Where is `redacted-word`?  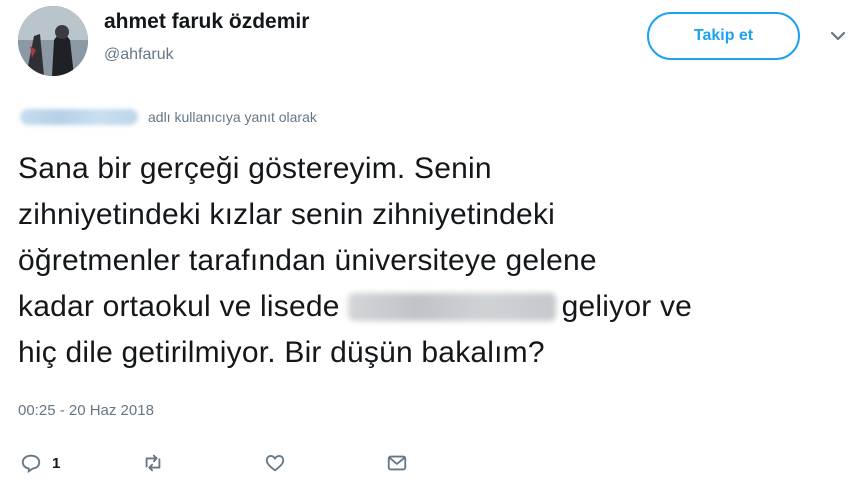 redacted-word is located at coordinates (451, 307).